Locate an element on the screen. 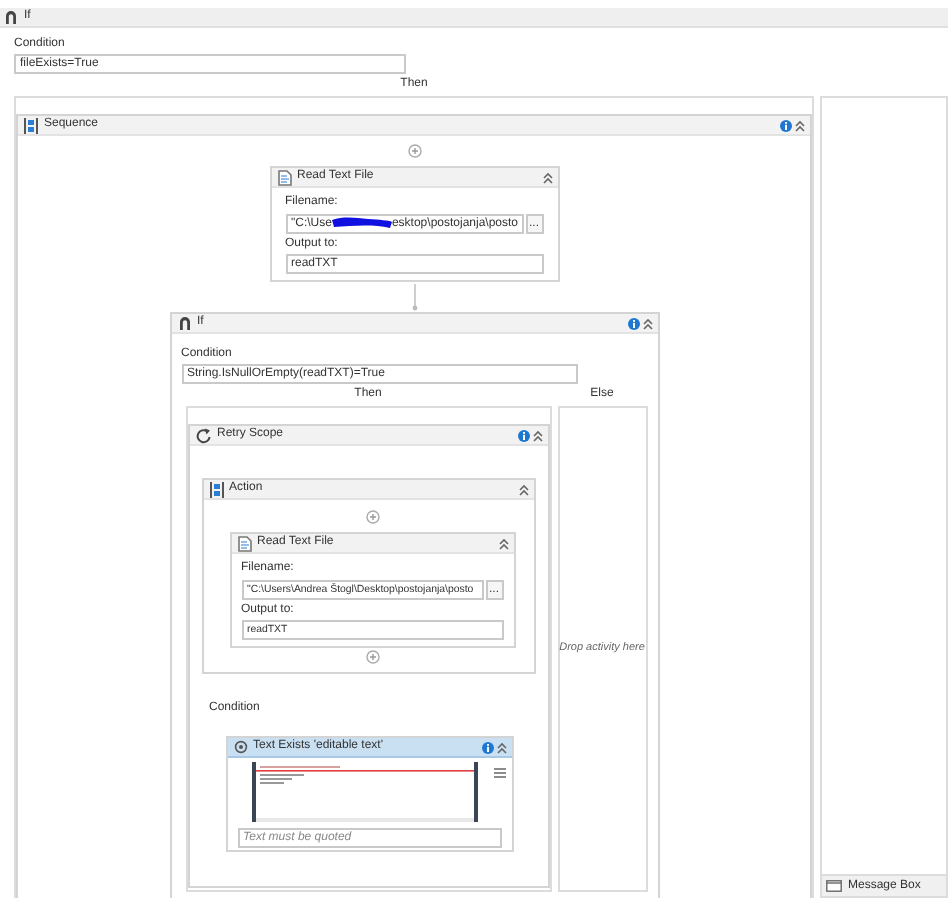  connector-line is located at coordinates (414, 298).